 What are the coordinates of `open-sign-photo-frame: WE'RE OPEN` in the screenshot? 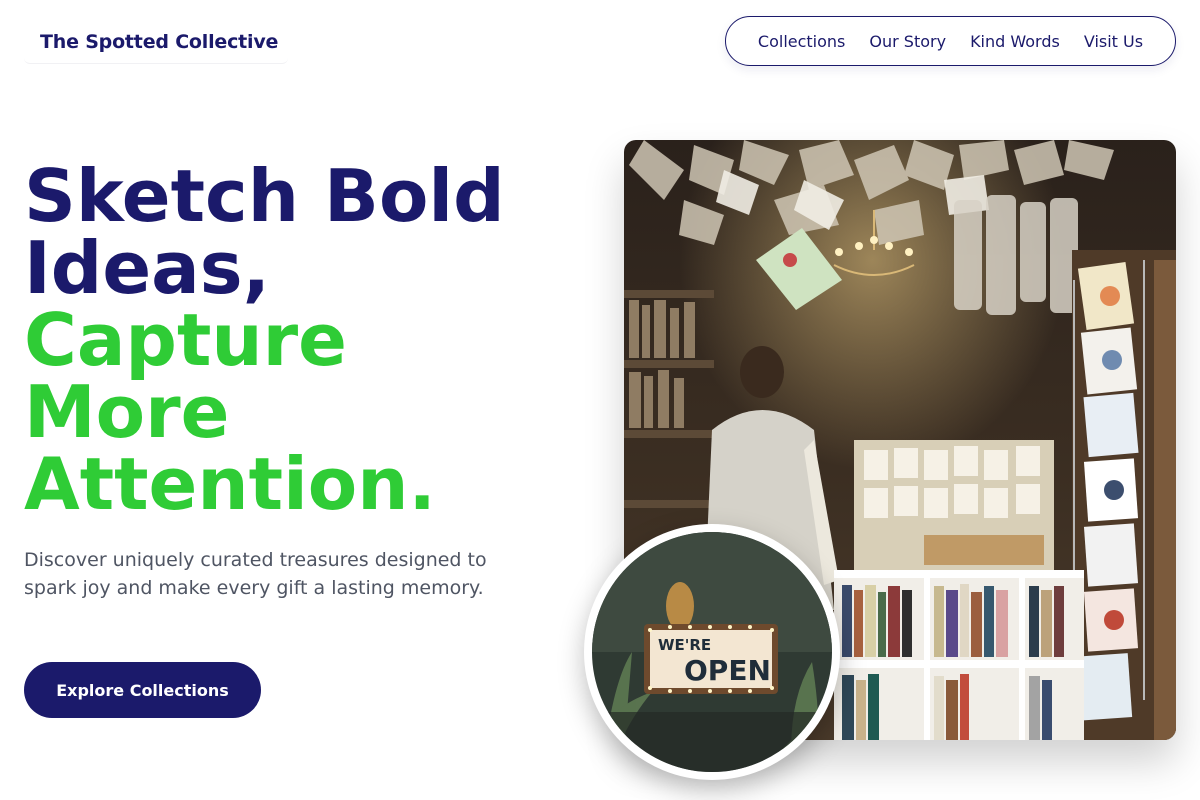 It's located at (712, 652).